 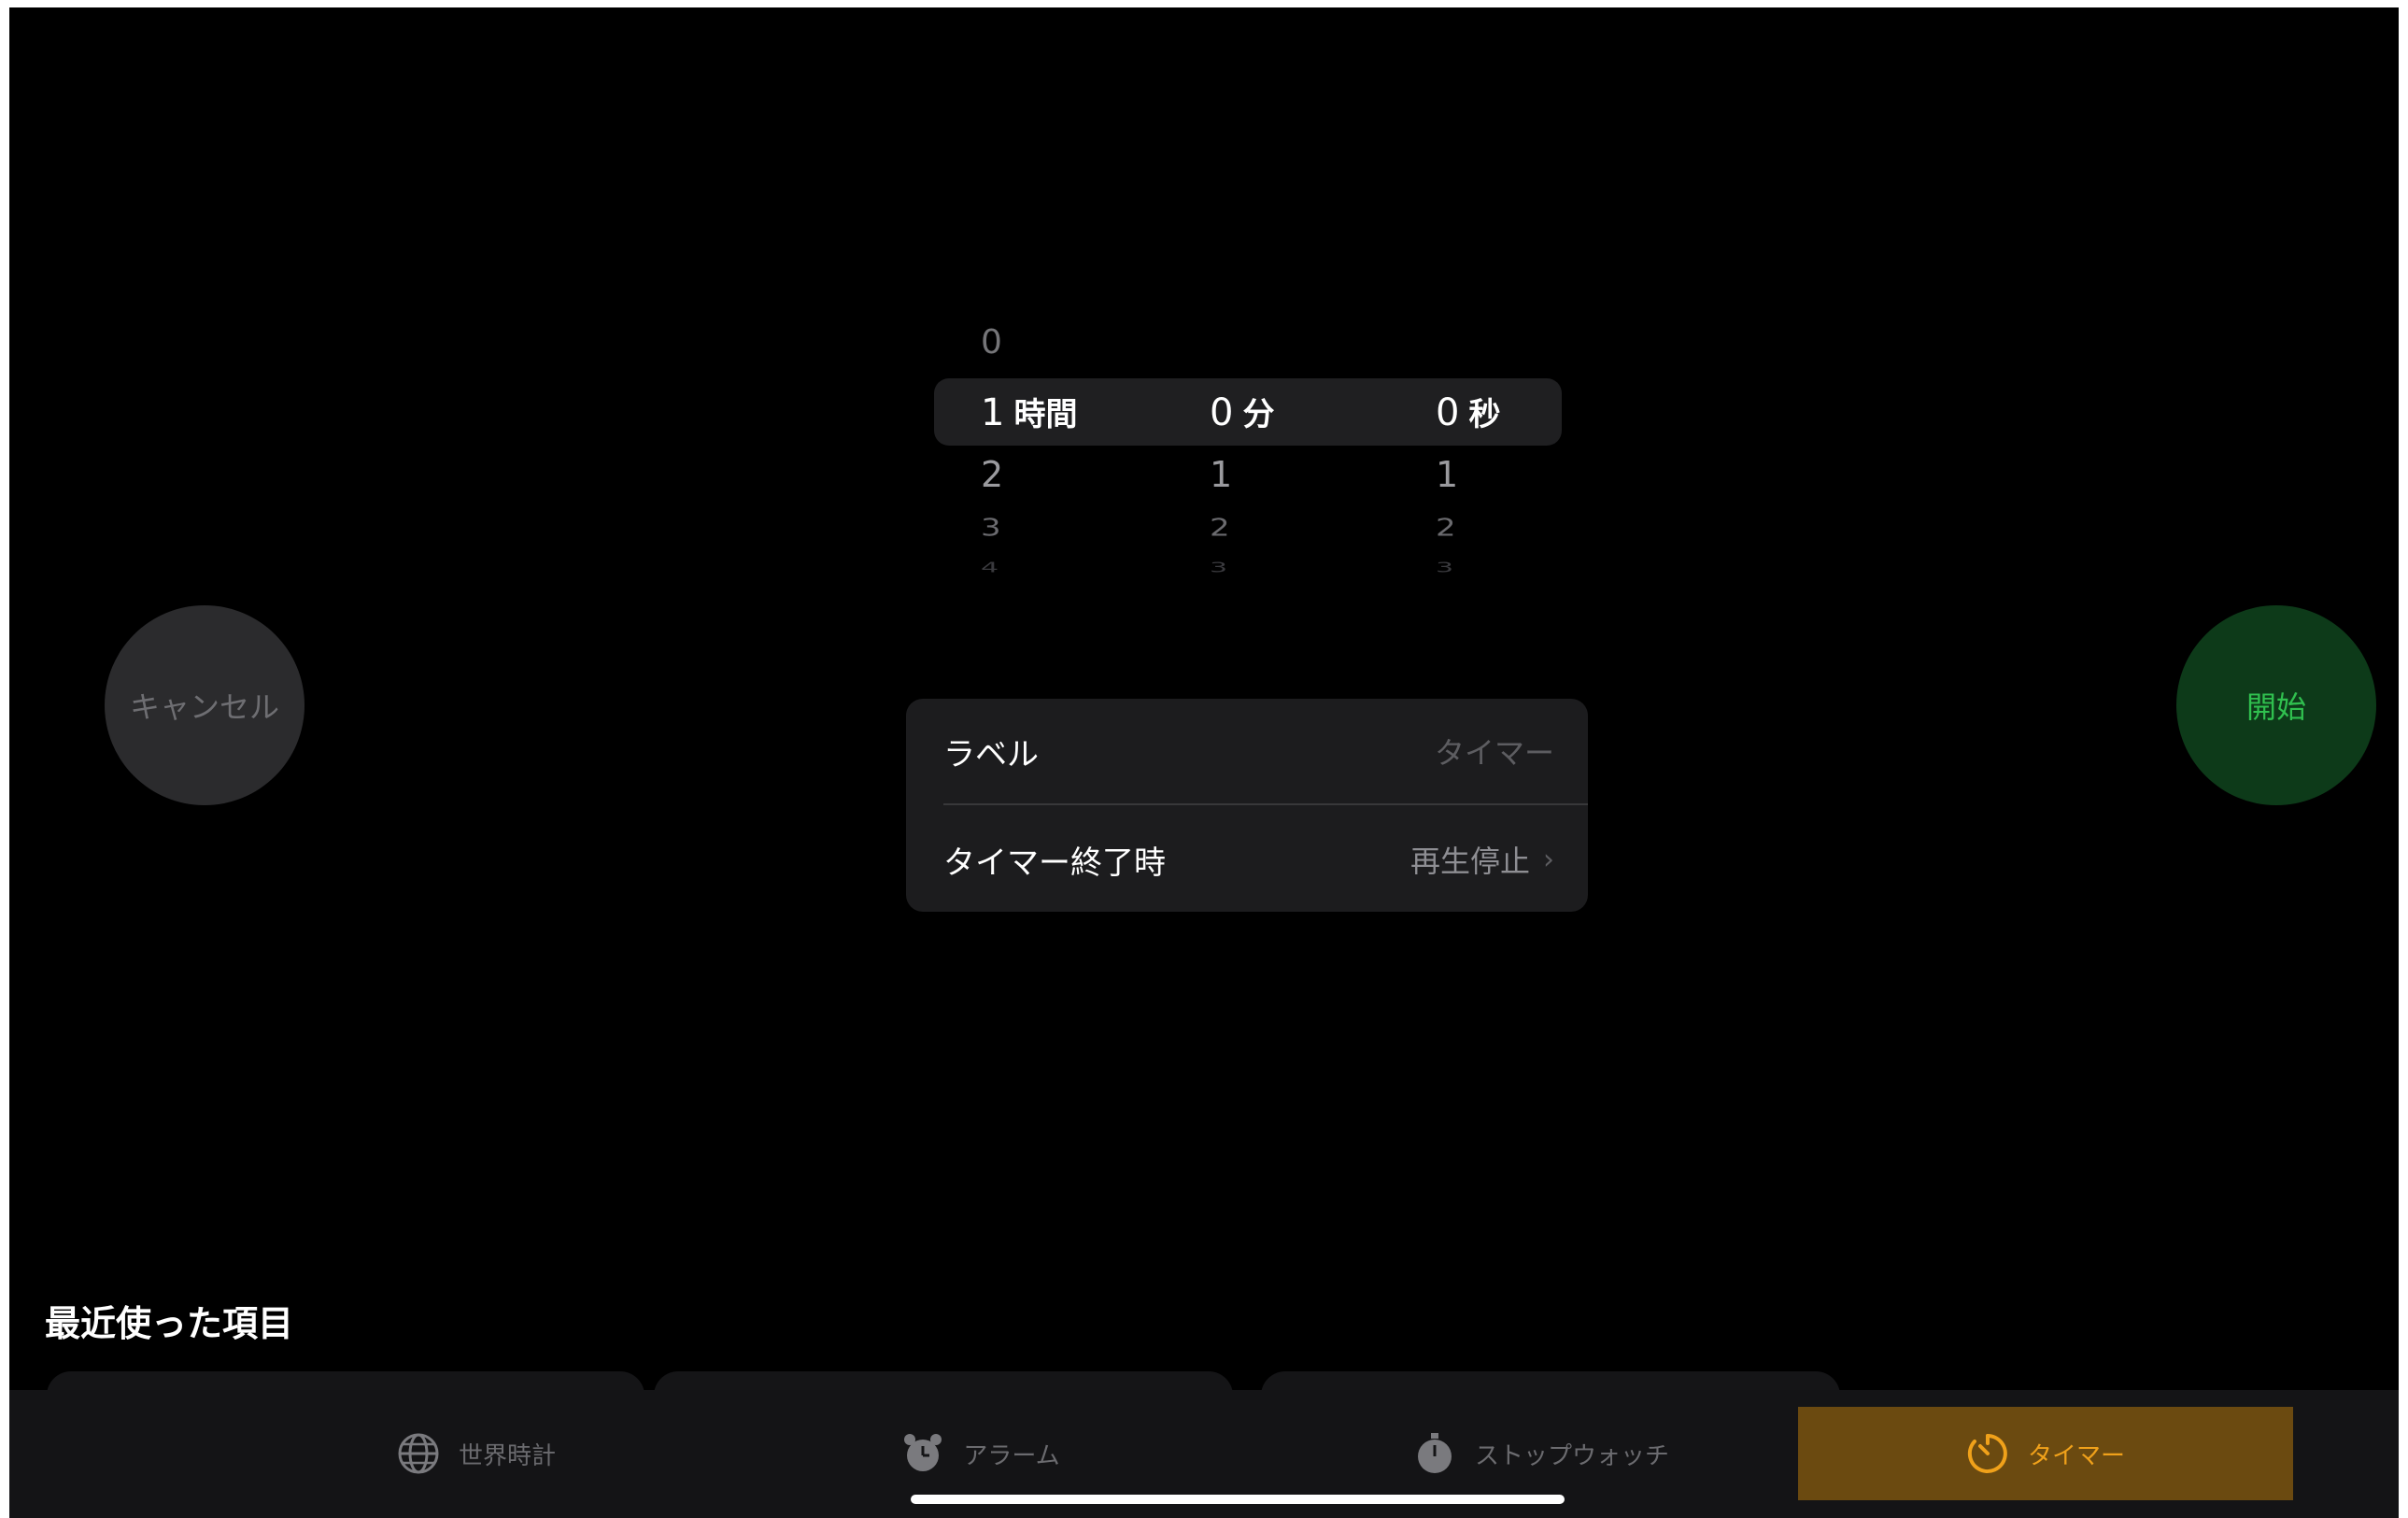 I want to click on minutes-unit: 分, so click(x=1258, y=414).